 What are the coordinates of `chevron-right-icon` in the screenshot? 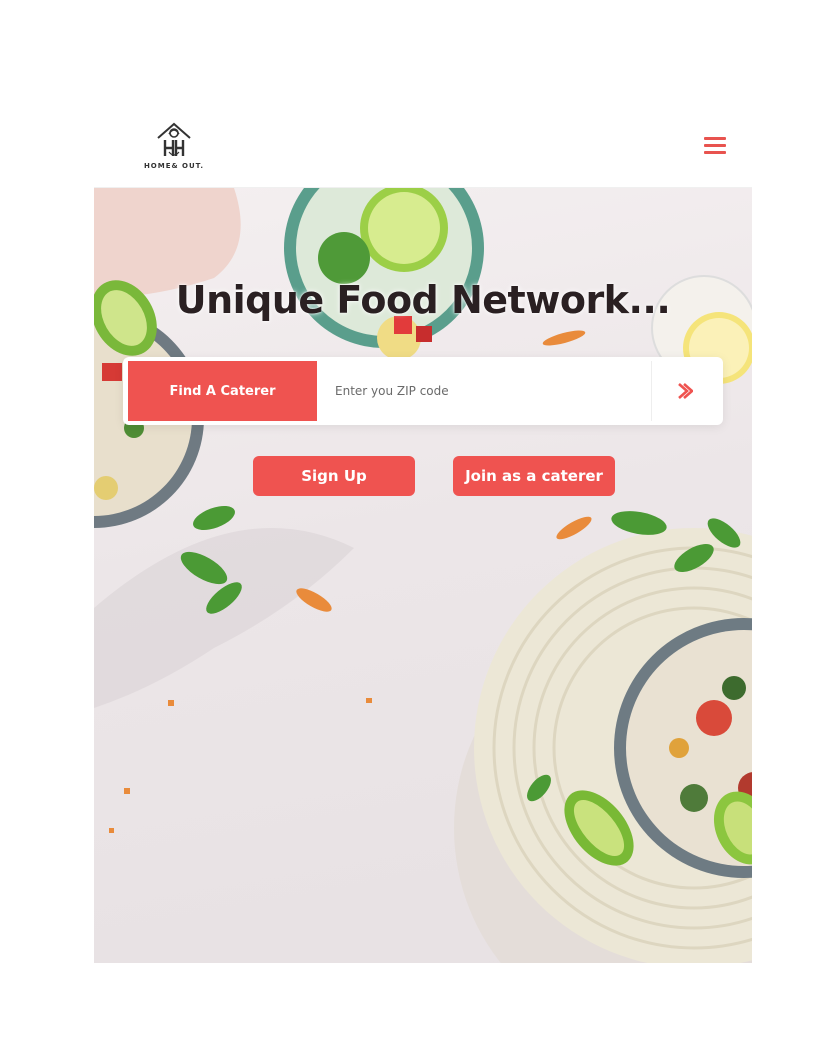 It's located at (685, 391).